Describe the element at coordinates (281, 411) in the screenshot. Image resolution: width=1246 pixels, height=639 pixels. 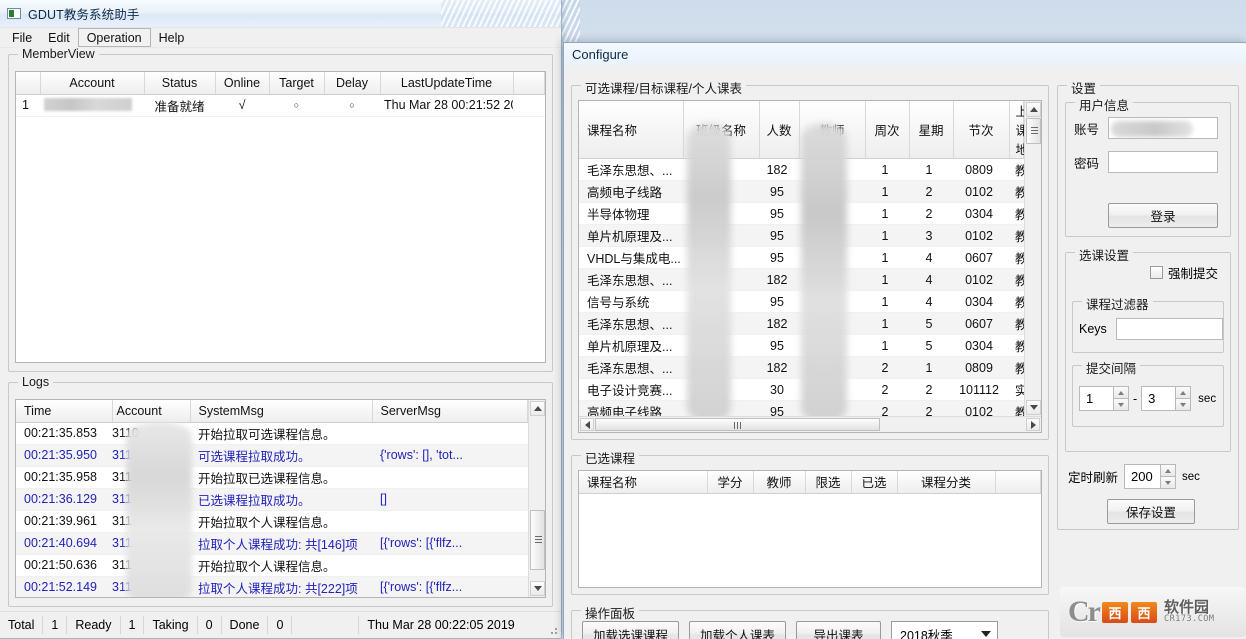
I see `col-systemmsg: SystemMsg` at that location.